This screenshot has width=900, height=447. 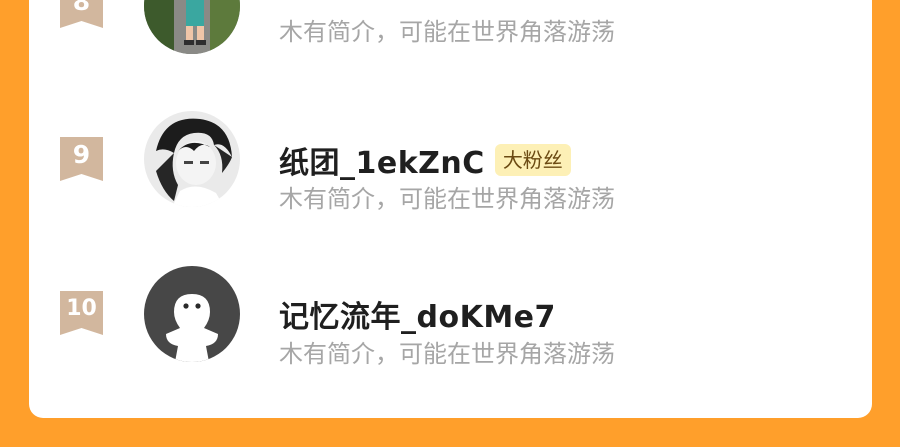 I want to click on user-name-line: 纸团_1ekZnC 大粉丝, so click(x=425, y=160).